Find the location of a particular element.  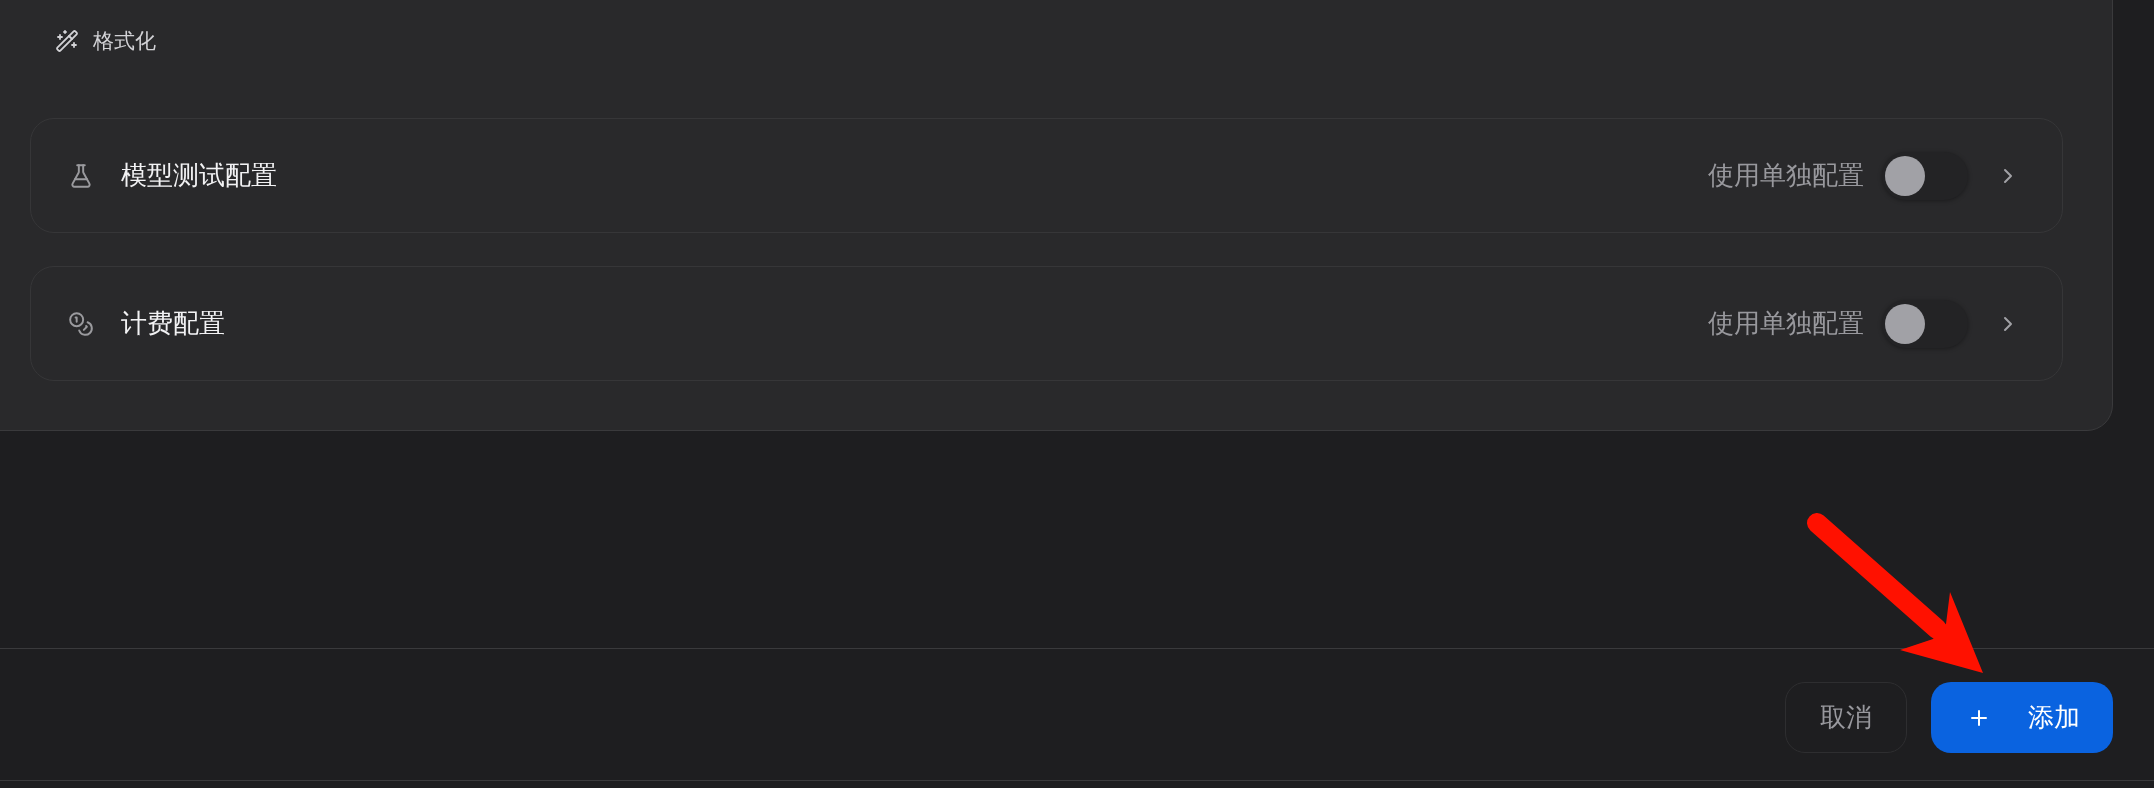

section-card: 计费配置 使用单独配置 is located at coordinates (1046, 323).